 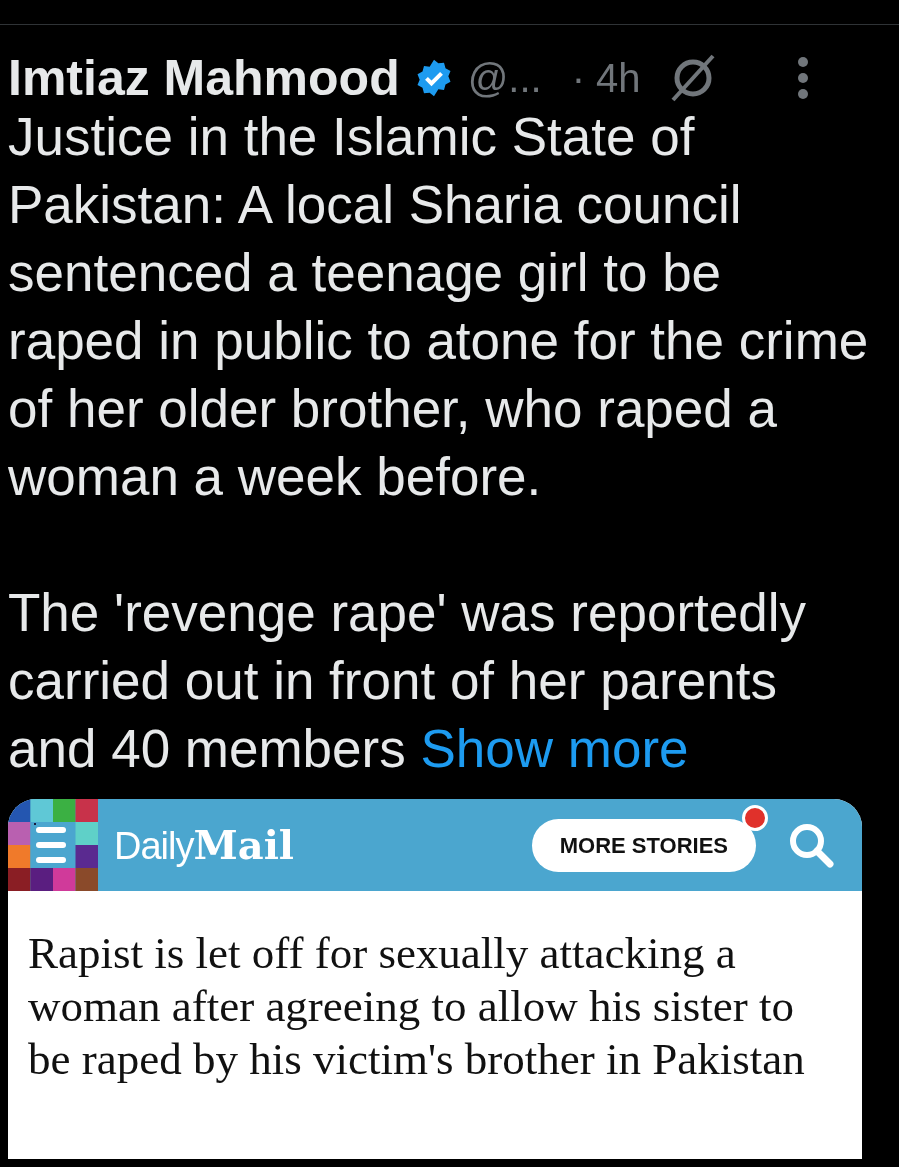 What do you see at coordinates (643, 845) in the screenshot?
I see `more-stories-button: MORE STORIES` at bounding box center [643, 845].